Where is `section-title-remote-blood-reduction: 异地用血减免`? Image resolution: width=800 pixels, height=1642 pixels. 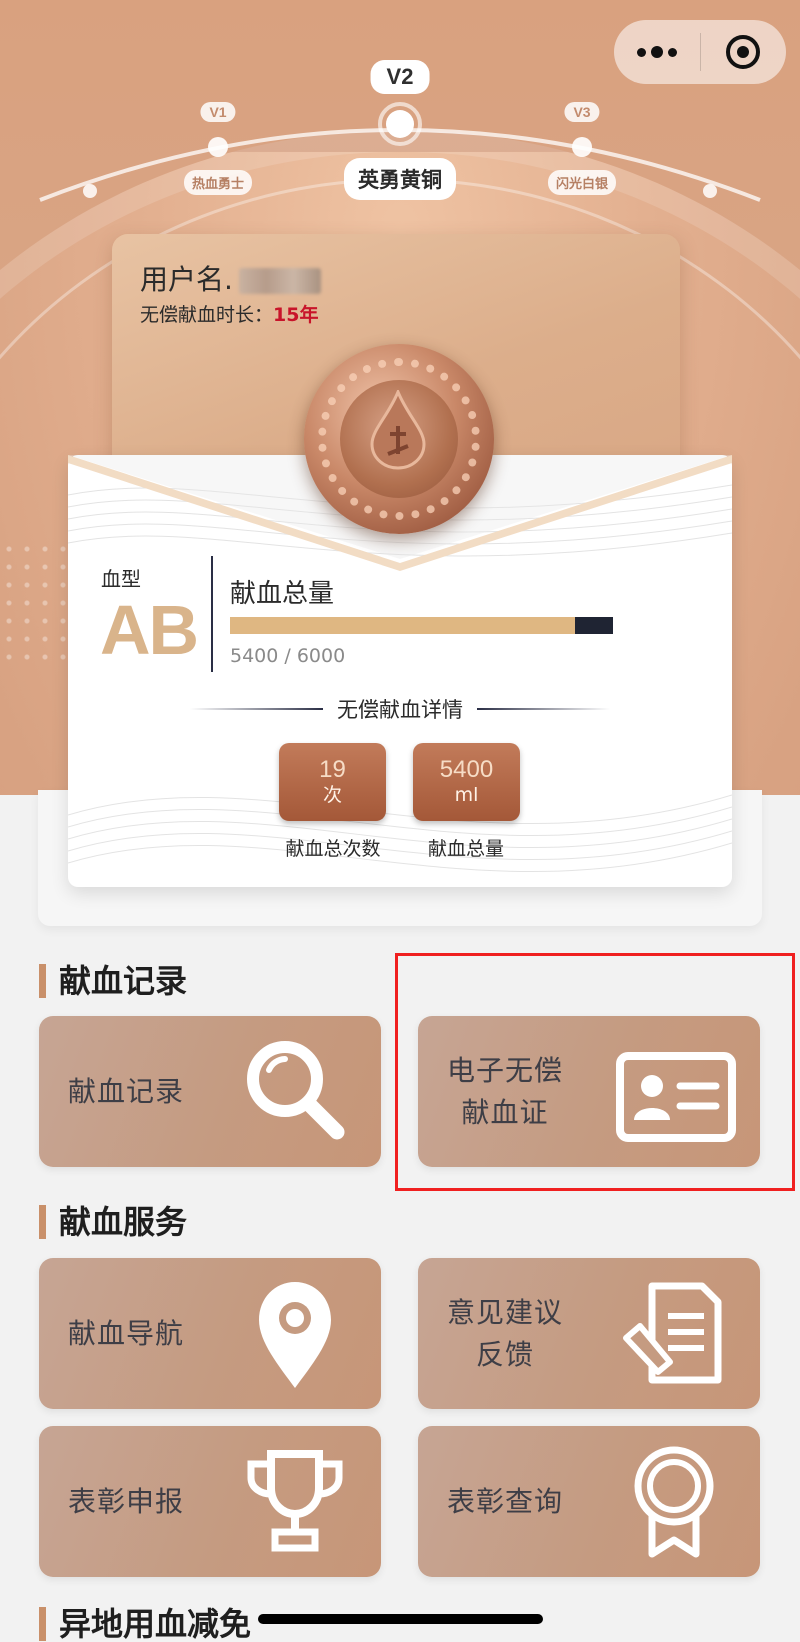 section-title-remote-blood-reduction: 异地用血减免 is located at coordinates (145, 1623).